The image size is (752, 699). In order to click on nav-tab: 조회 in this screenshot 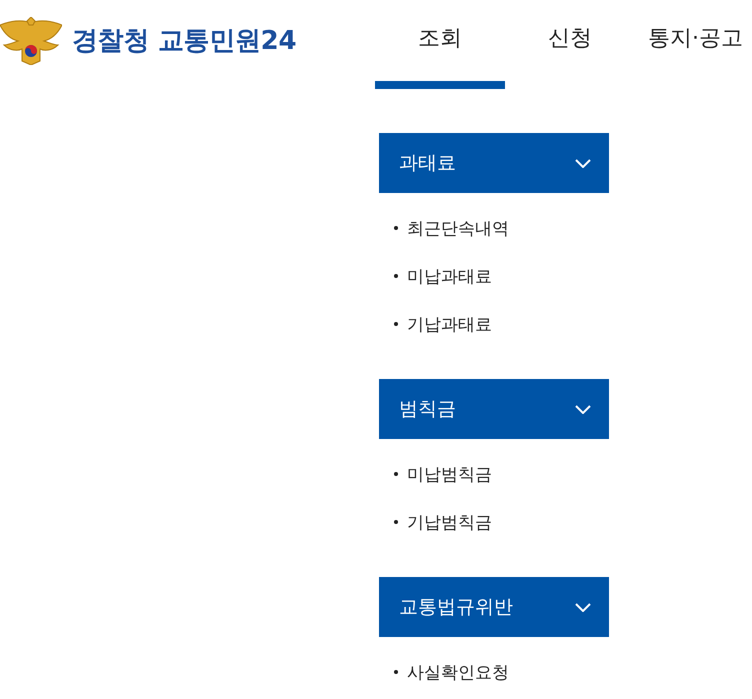, I will do `click(440, 44)`.